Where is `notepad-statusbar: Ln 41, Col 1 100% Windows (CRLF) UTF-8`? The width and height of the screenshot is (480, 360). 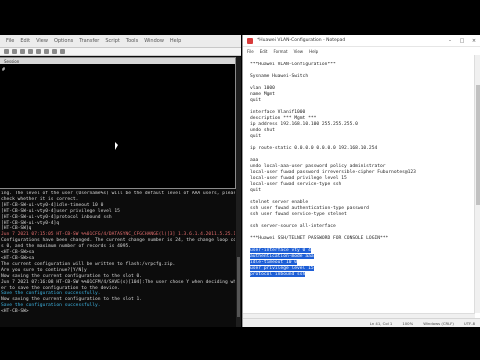 notepad-statusbar: Ln 41, Col 1 100% Windows (CRLF) UTF-8 is located at coordinates (361, 322).